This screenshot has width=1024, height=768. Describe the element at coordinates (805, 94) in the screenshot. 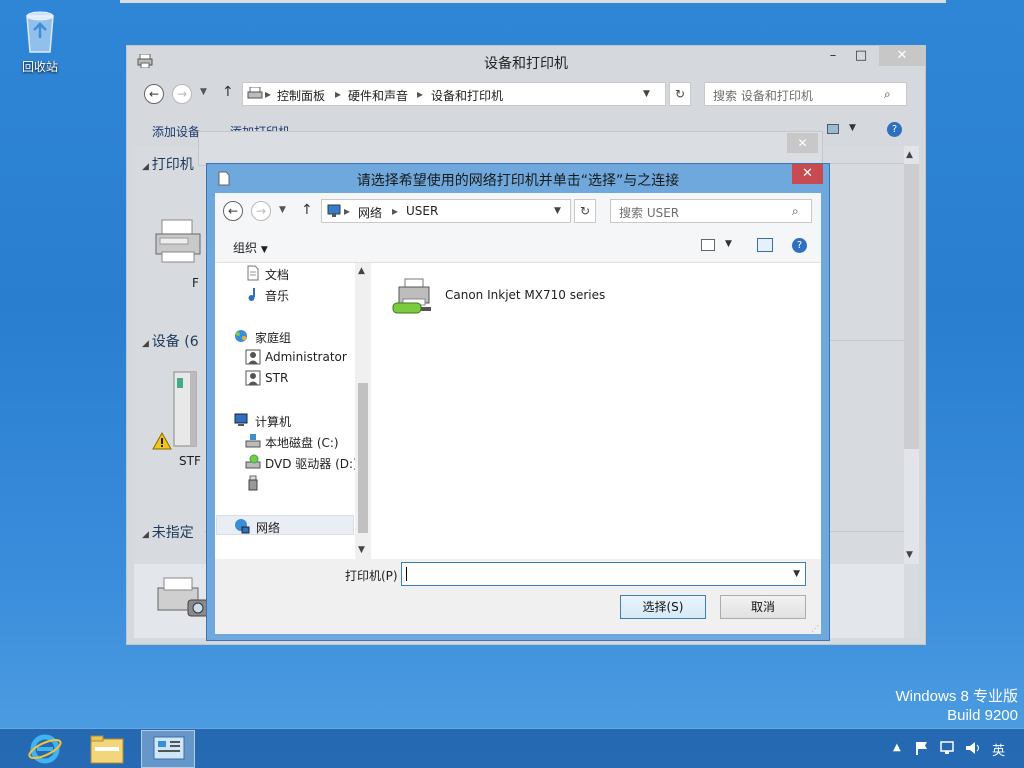

I see `search-input: 搜索 设备和打印机` at that location.